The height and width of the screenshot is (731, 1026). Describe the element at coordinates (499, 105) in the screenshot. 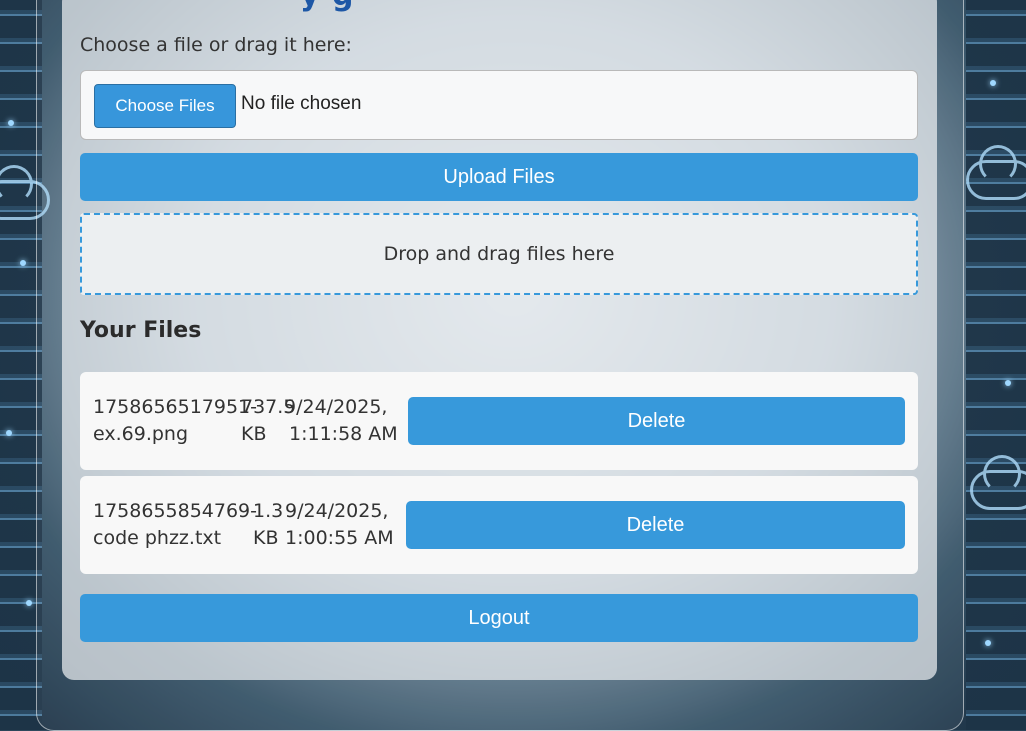

I see `file-input: Choose Files No file chosen` at that location.